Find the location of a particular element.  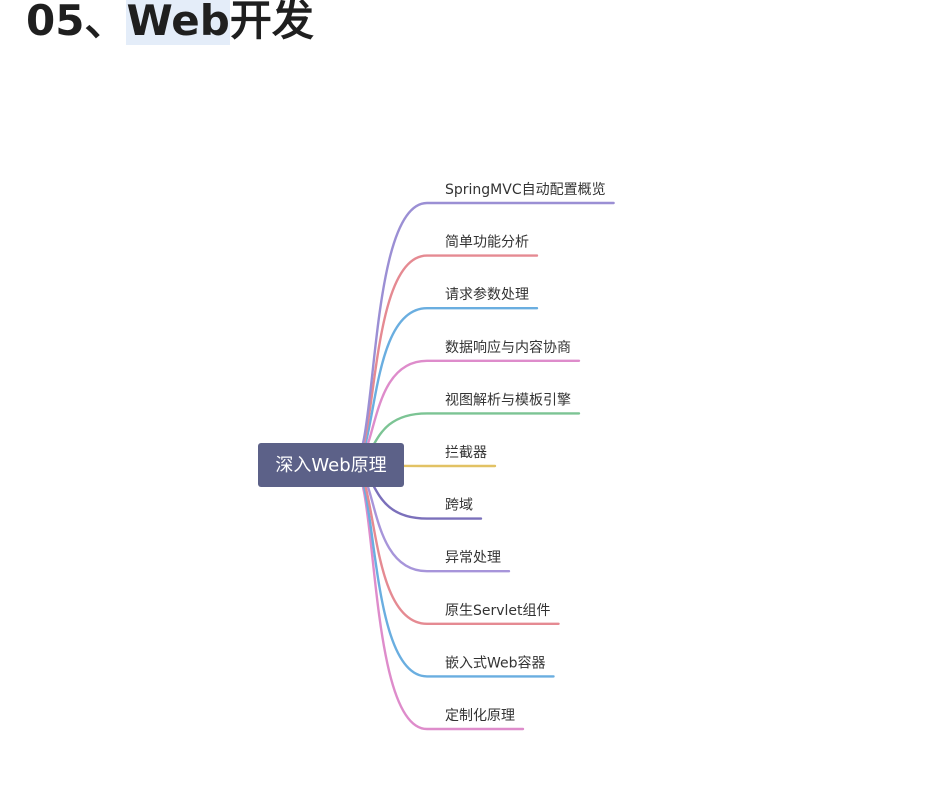

branch-label: 拦截器 is located at coordinates (466, 453).